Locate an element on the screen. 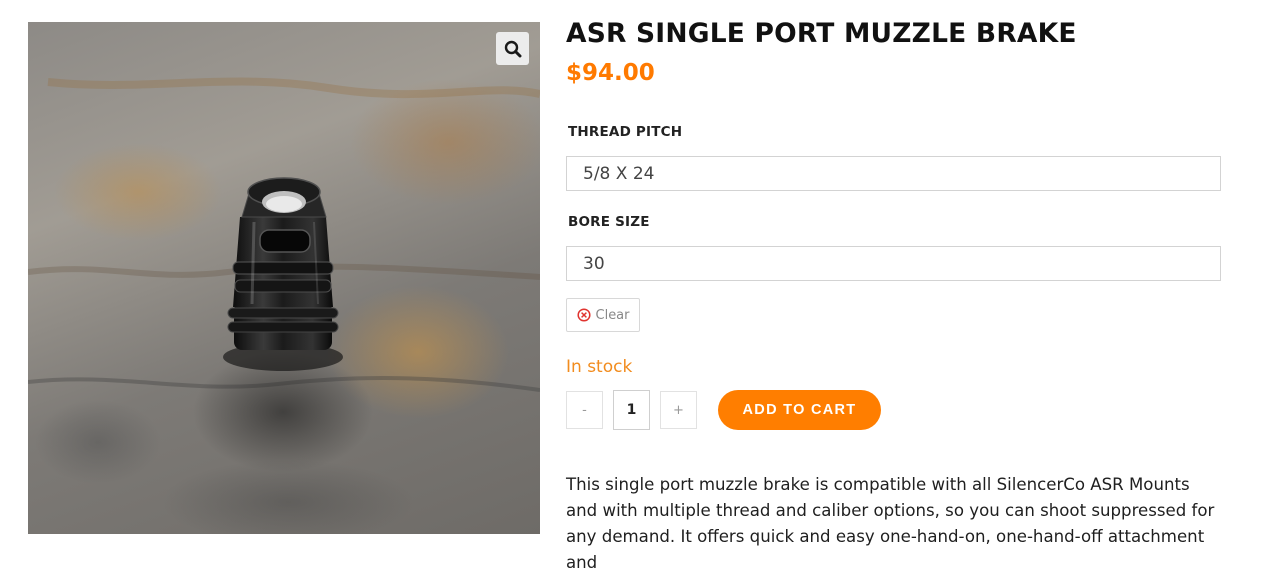 The width and height of the screenshot is (1280, 576). quantity-input: 1 is located at coordinates (631, 410).